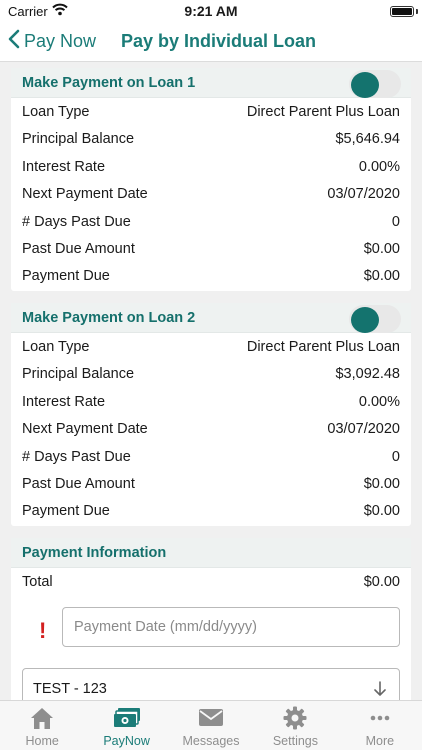  I want to click on loan-card-header: Make Payment on Loan 1, so click(211, 83).